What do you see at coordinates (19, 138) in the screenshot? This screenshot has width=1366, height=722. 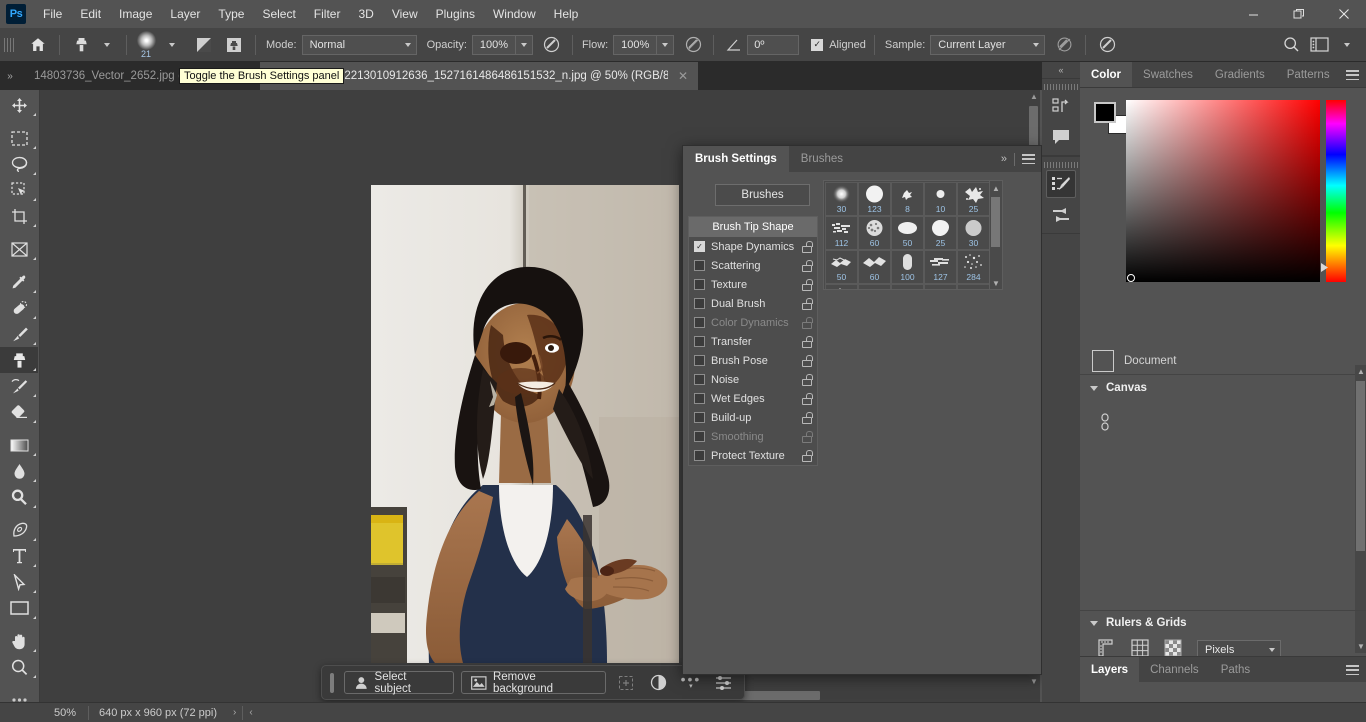 I see `rectangular-marquee-tool` at bounding box center [19, 138].